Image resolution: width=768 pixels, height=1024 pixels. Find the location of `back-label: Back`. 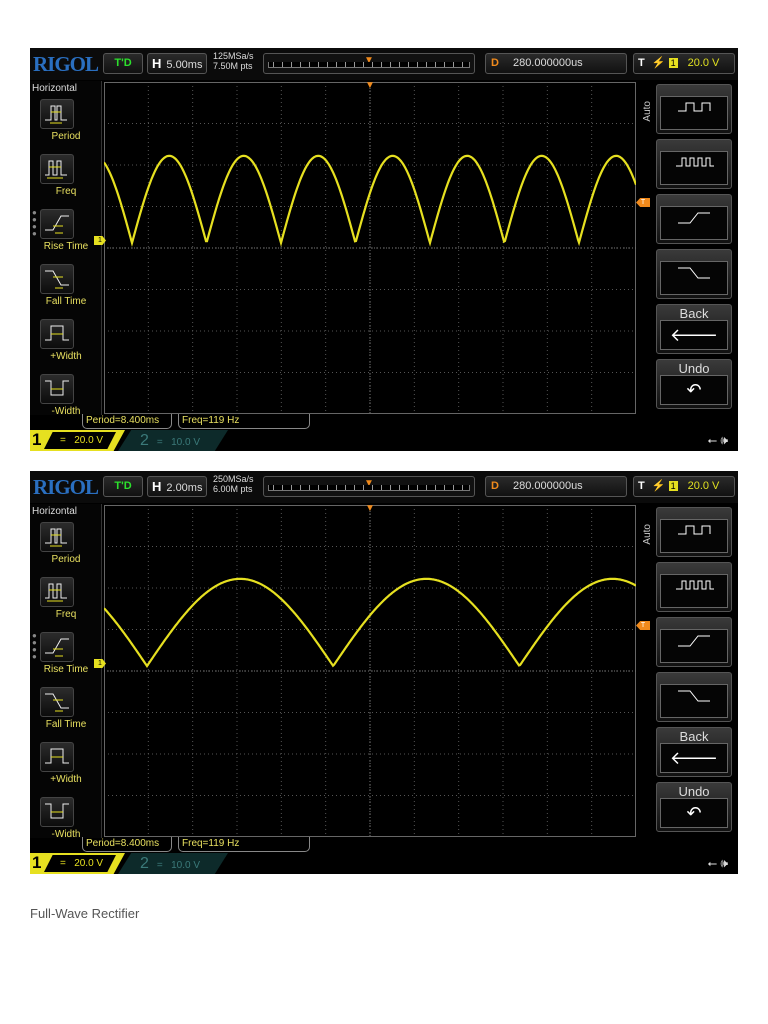

back-label: Back is located at coordinates (694, 736).